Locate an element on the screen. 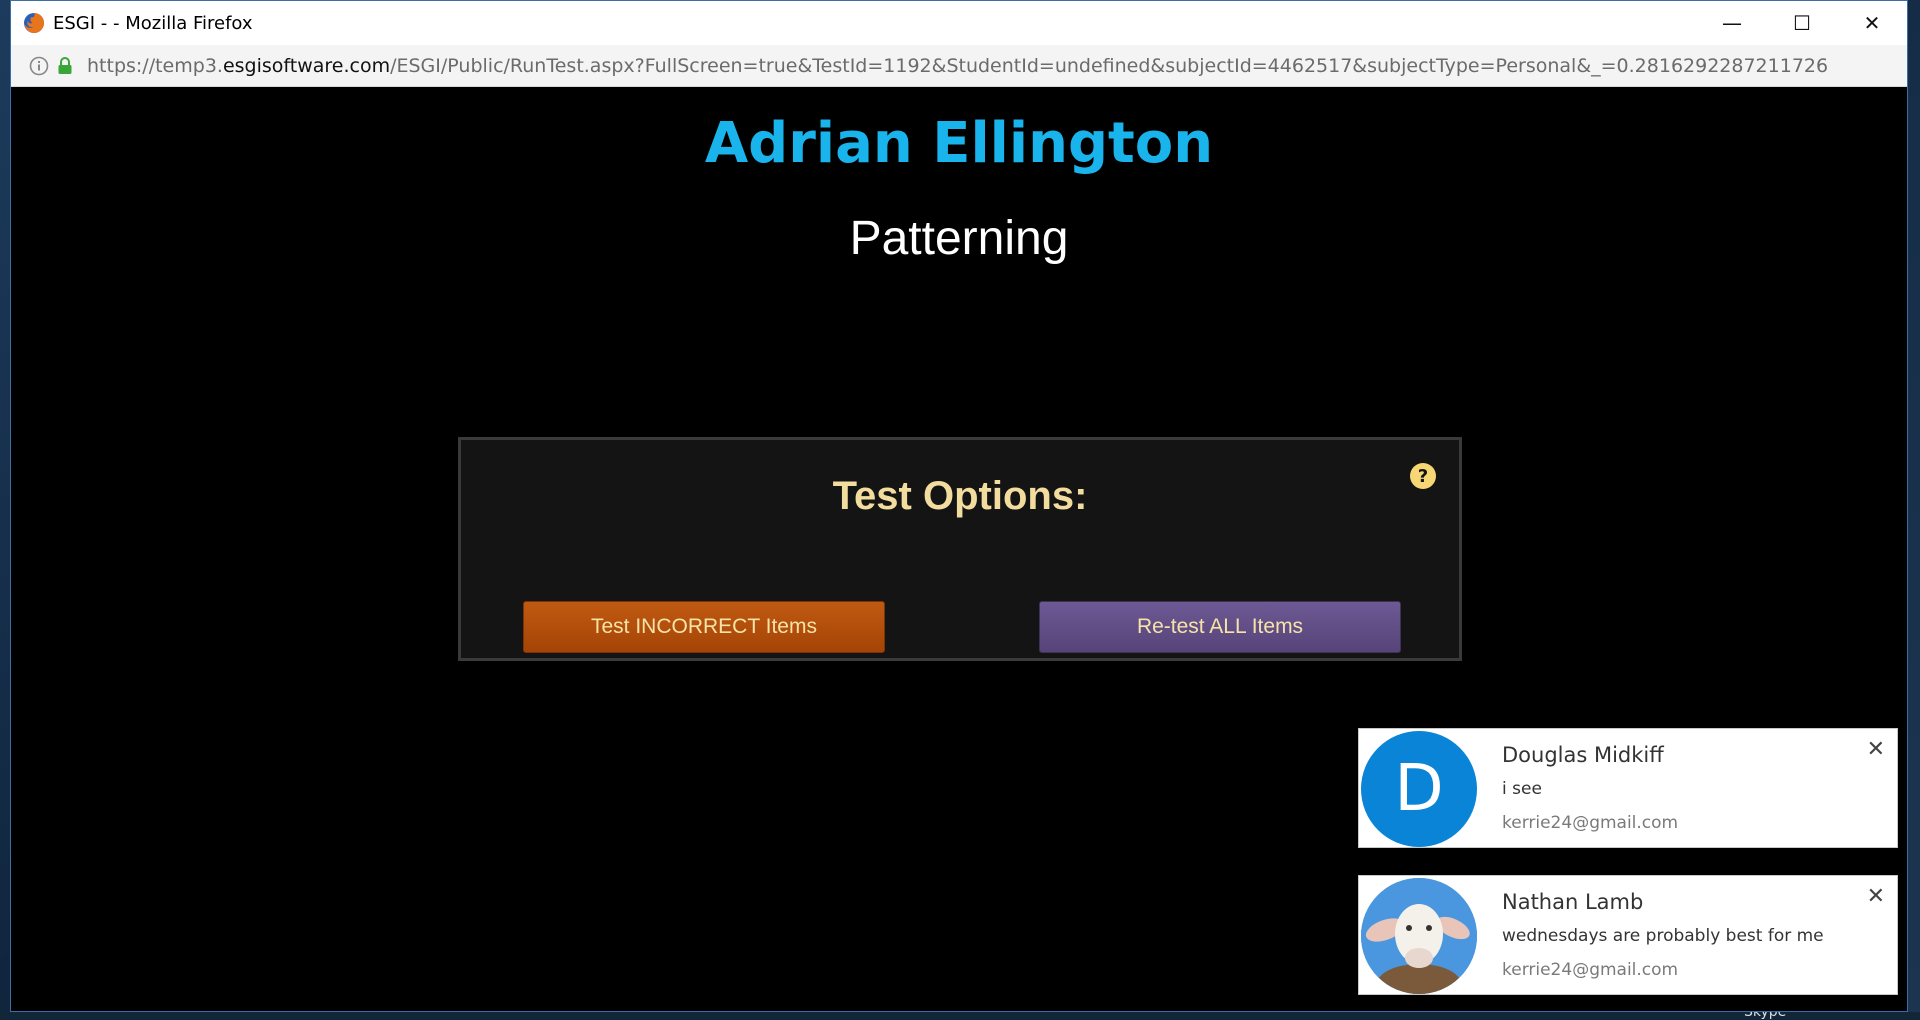 This screenshot has height=1020, width=1920. url-prefix: https://temp3. is located at coordinates (155, 65).